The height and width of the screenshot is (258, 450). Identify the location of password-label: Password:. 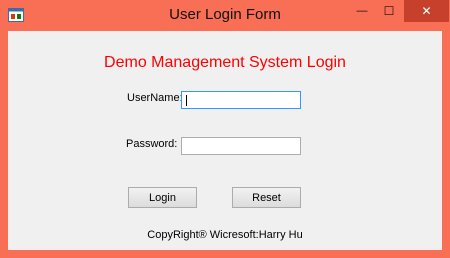
(152, 144).